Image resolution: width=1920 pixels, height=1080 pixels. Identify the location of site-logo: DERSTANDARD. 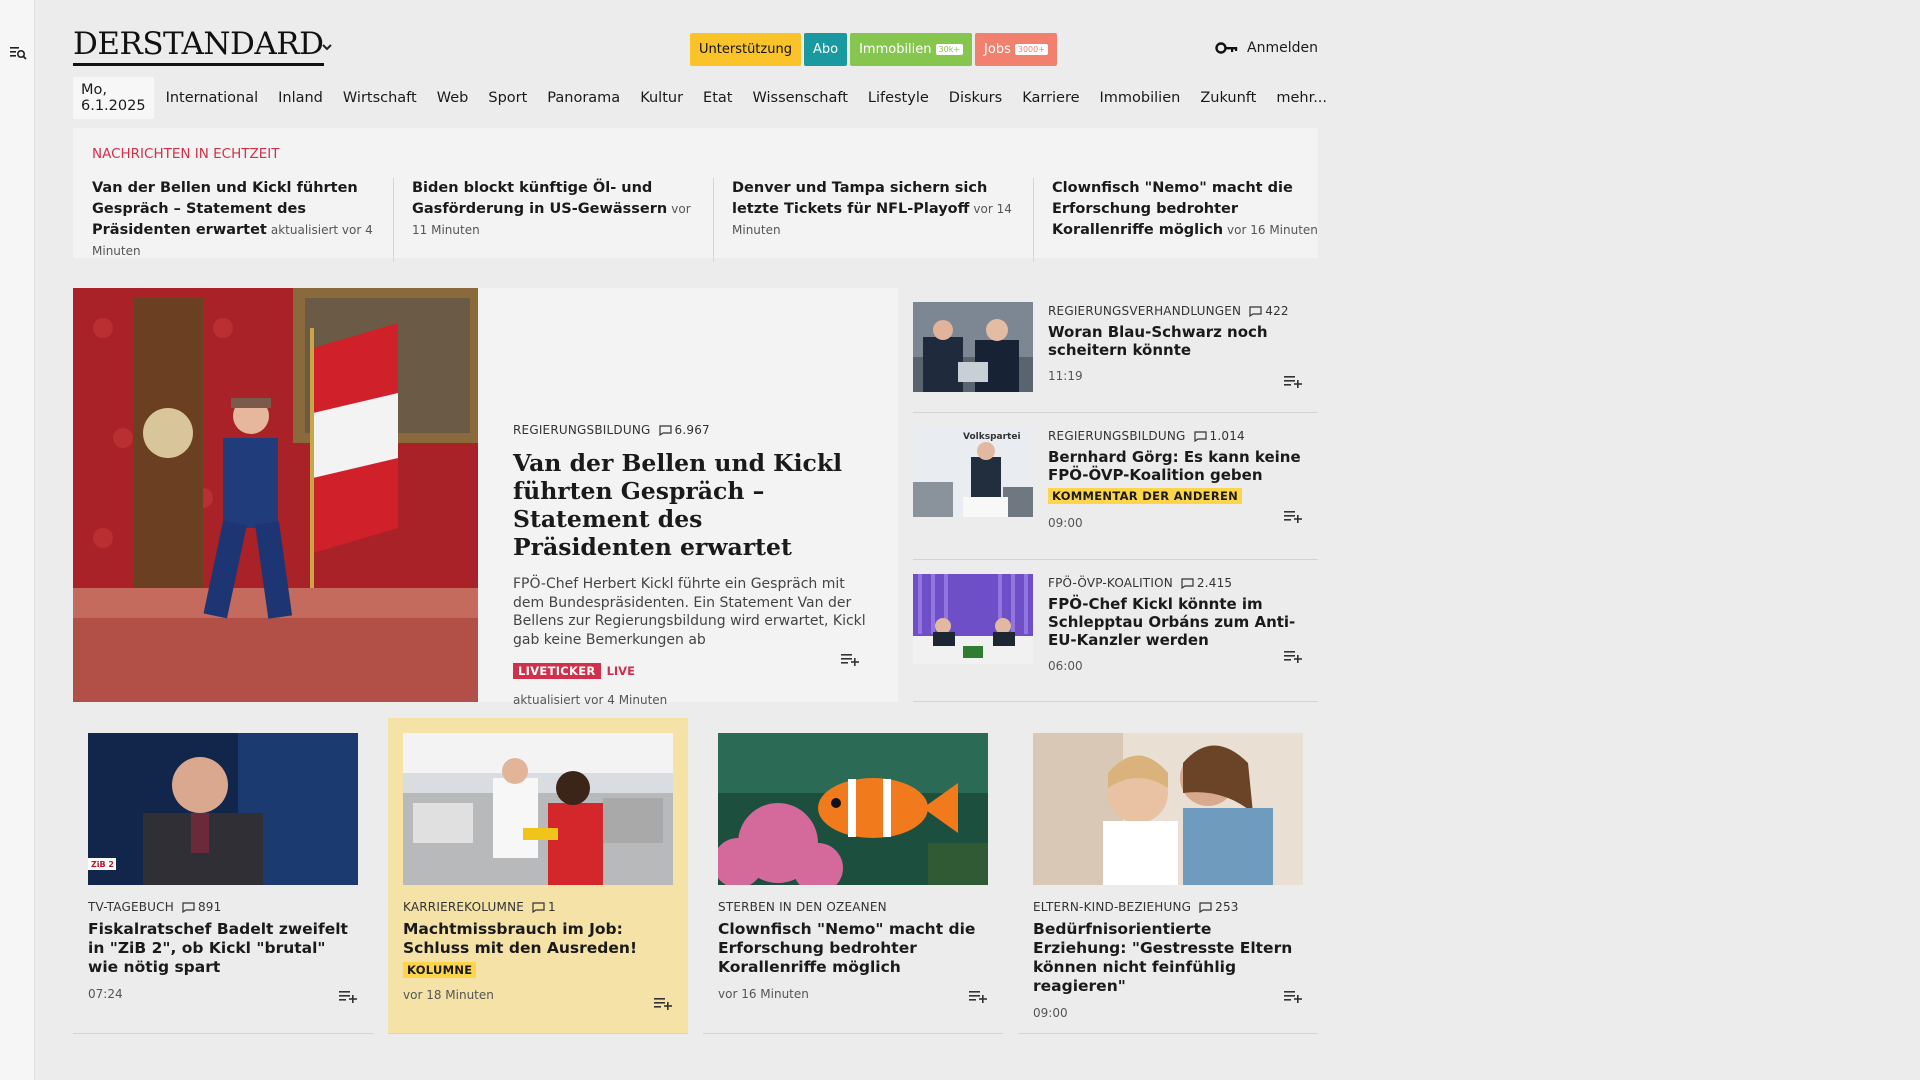
(198, 47).